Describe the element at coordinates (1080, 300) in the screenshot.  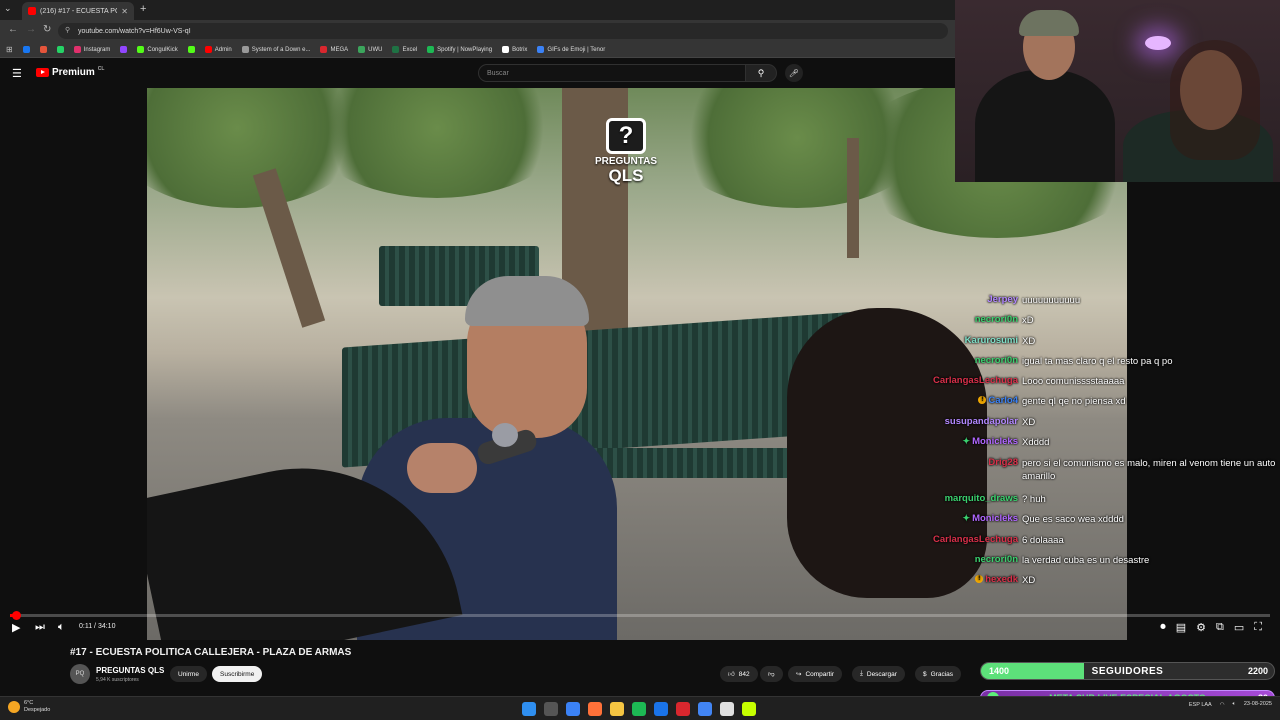
I see `chat-message: Jerpey uuuuuuuuuuu` at that location.